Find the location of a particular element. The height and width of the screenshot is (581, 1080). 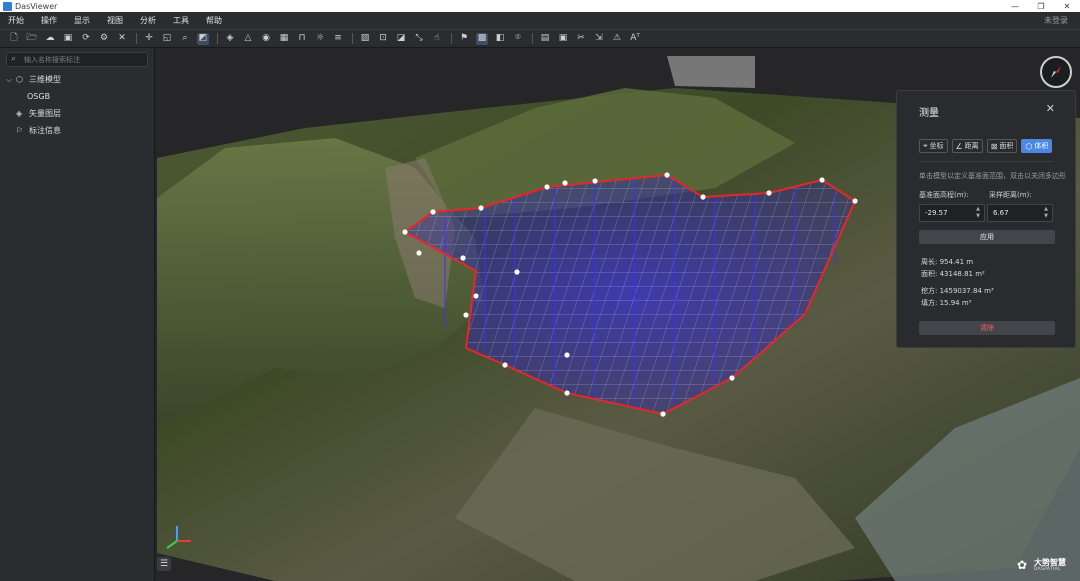

tree-item-osgb: OSGB is located at coordinates (77, 96).